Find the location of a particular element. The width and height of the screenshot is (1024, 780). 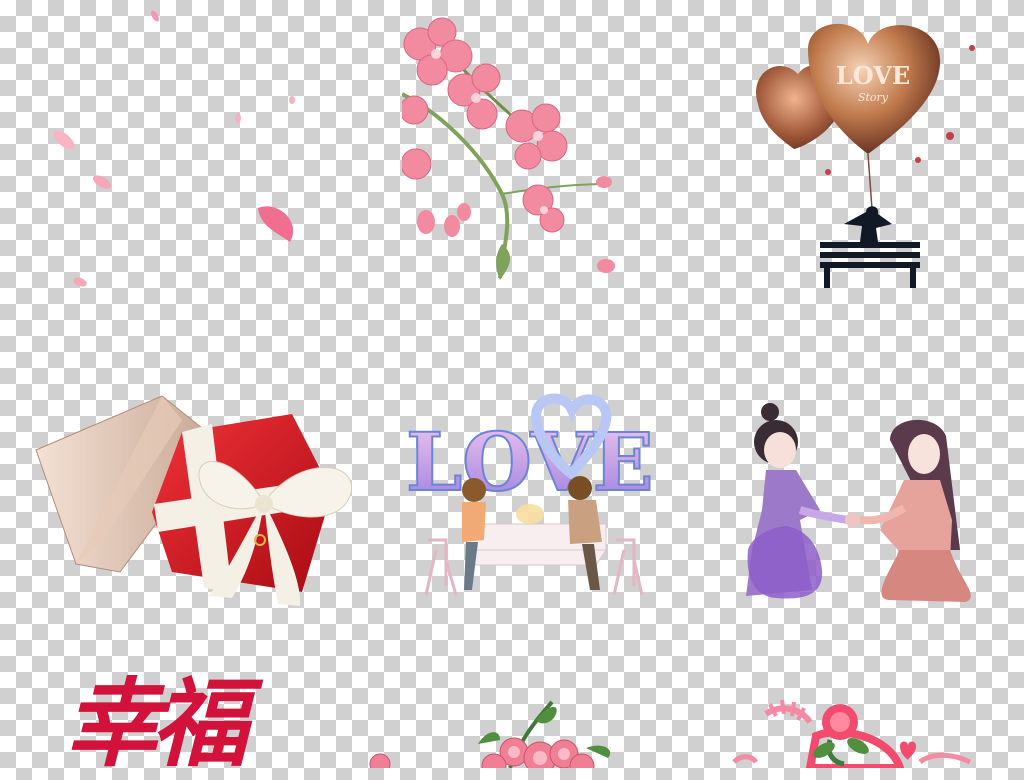

couple-dinner-icon: LOVE is located at coordinates (530, 494).